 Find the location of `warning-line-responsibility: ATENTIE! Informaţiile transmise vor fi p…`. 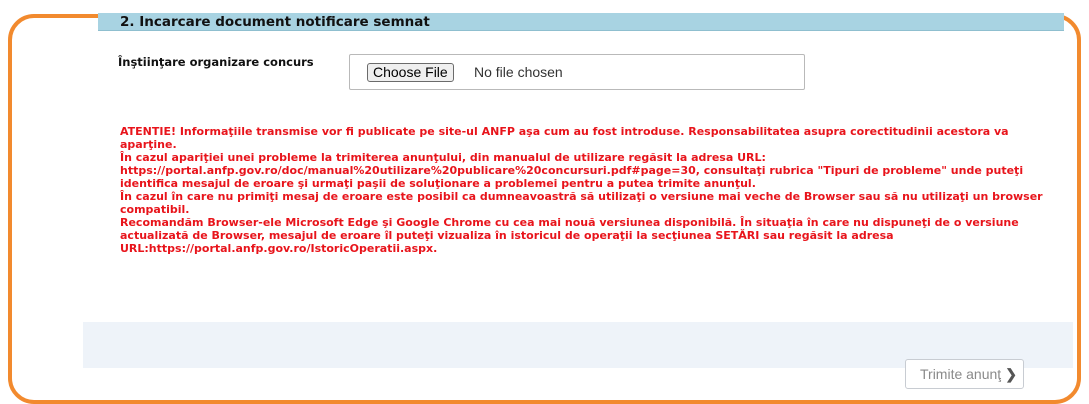

warning-line-responsibility: ATENTIE! Informaţiile transmise vor fi p… is located at coordinates (564, 138).